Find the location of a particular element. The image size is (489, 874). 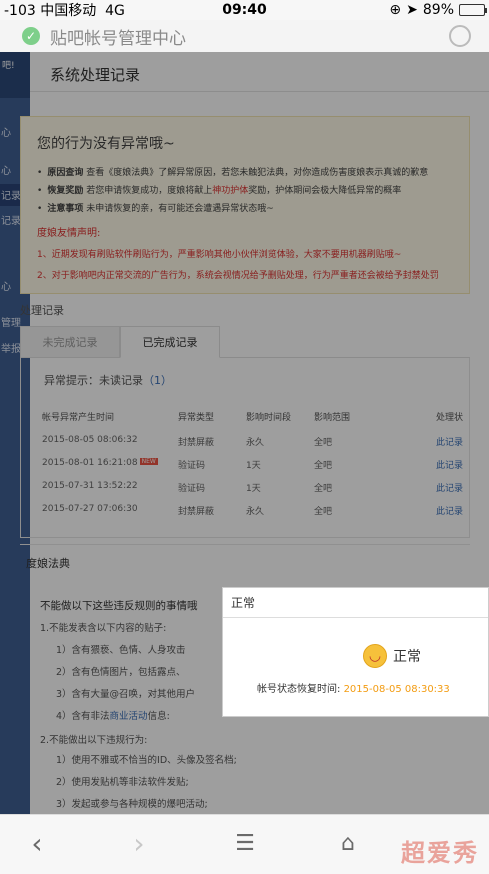

browser-toolbar: ‹ › ☰ ⌂ 超爱秀 is located at coordinates (244, 844).